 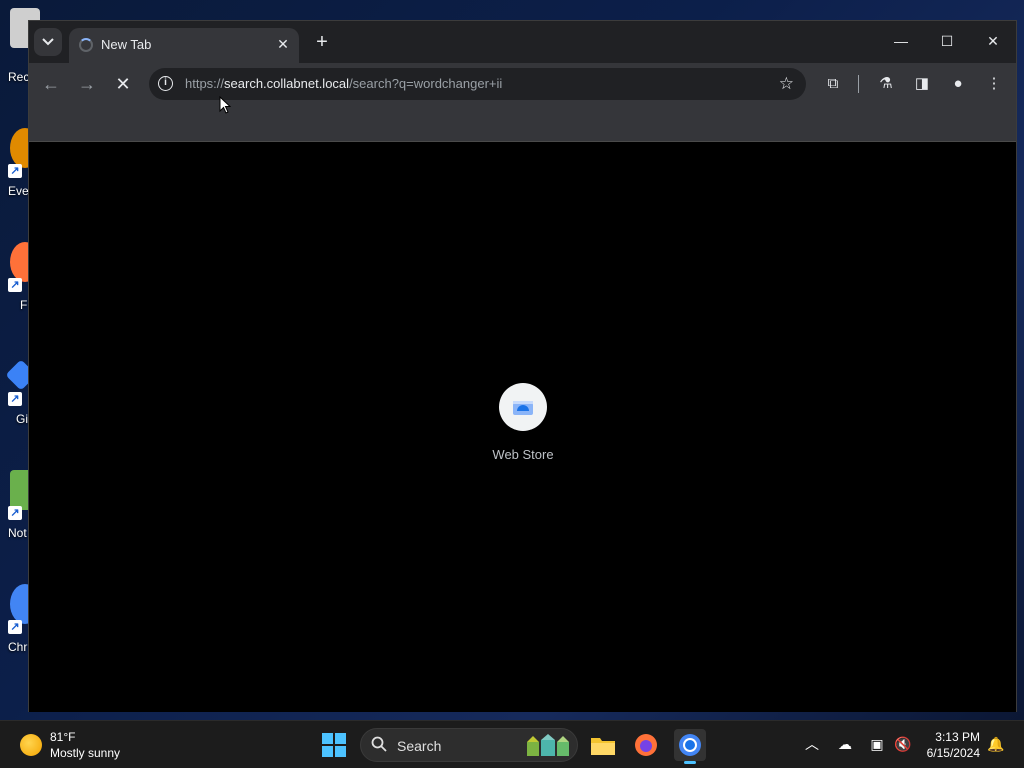 I want to click on firefox-icon, so click(x=646, y=745).